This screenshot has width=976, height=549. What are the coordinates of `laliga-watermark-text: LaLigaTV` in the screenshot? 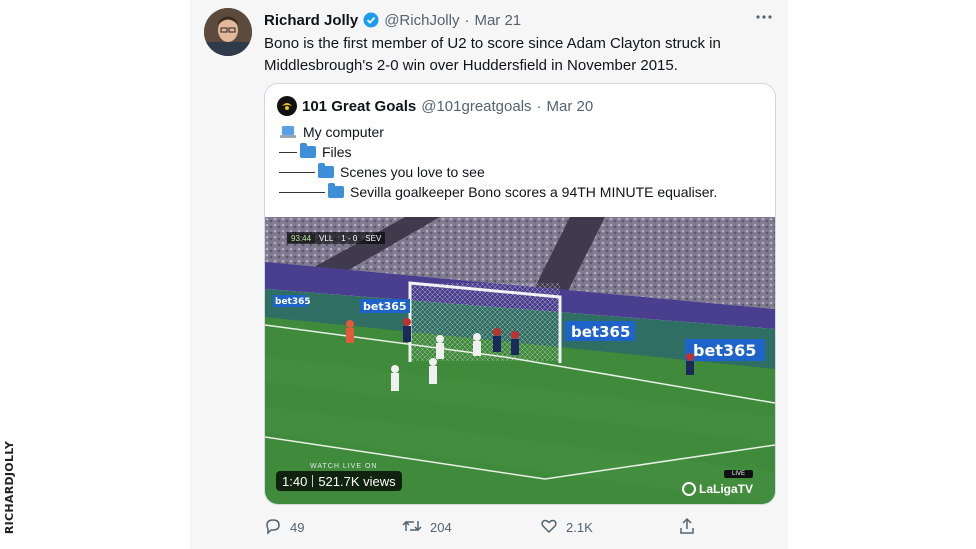 It's located at (725, 489).